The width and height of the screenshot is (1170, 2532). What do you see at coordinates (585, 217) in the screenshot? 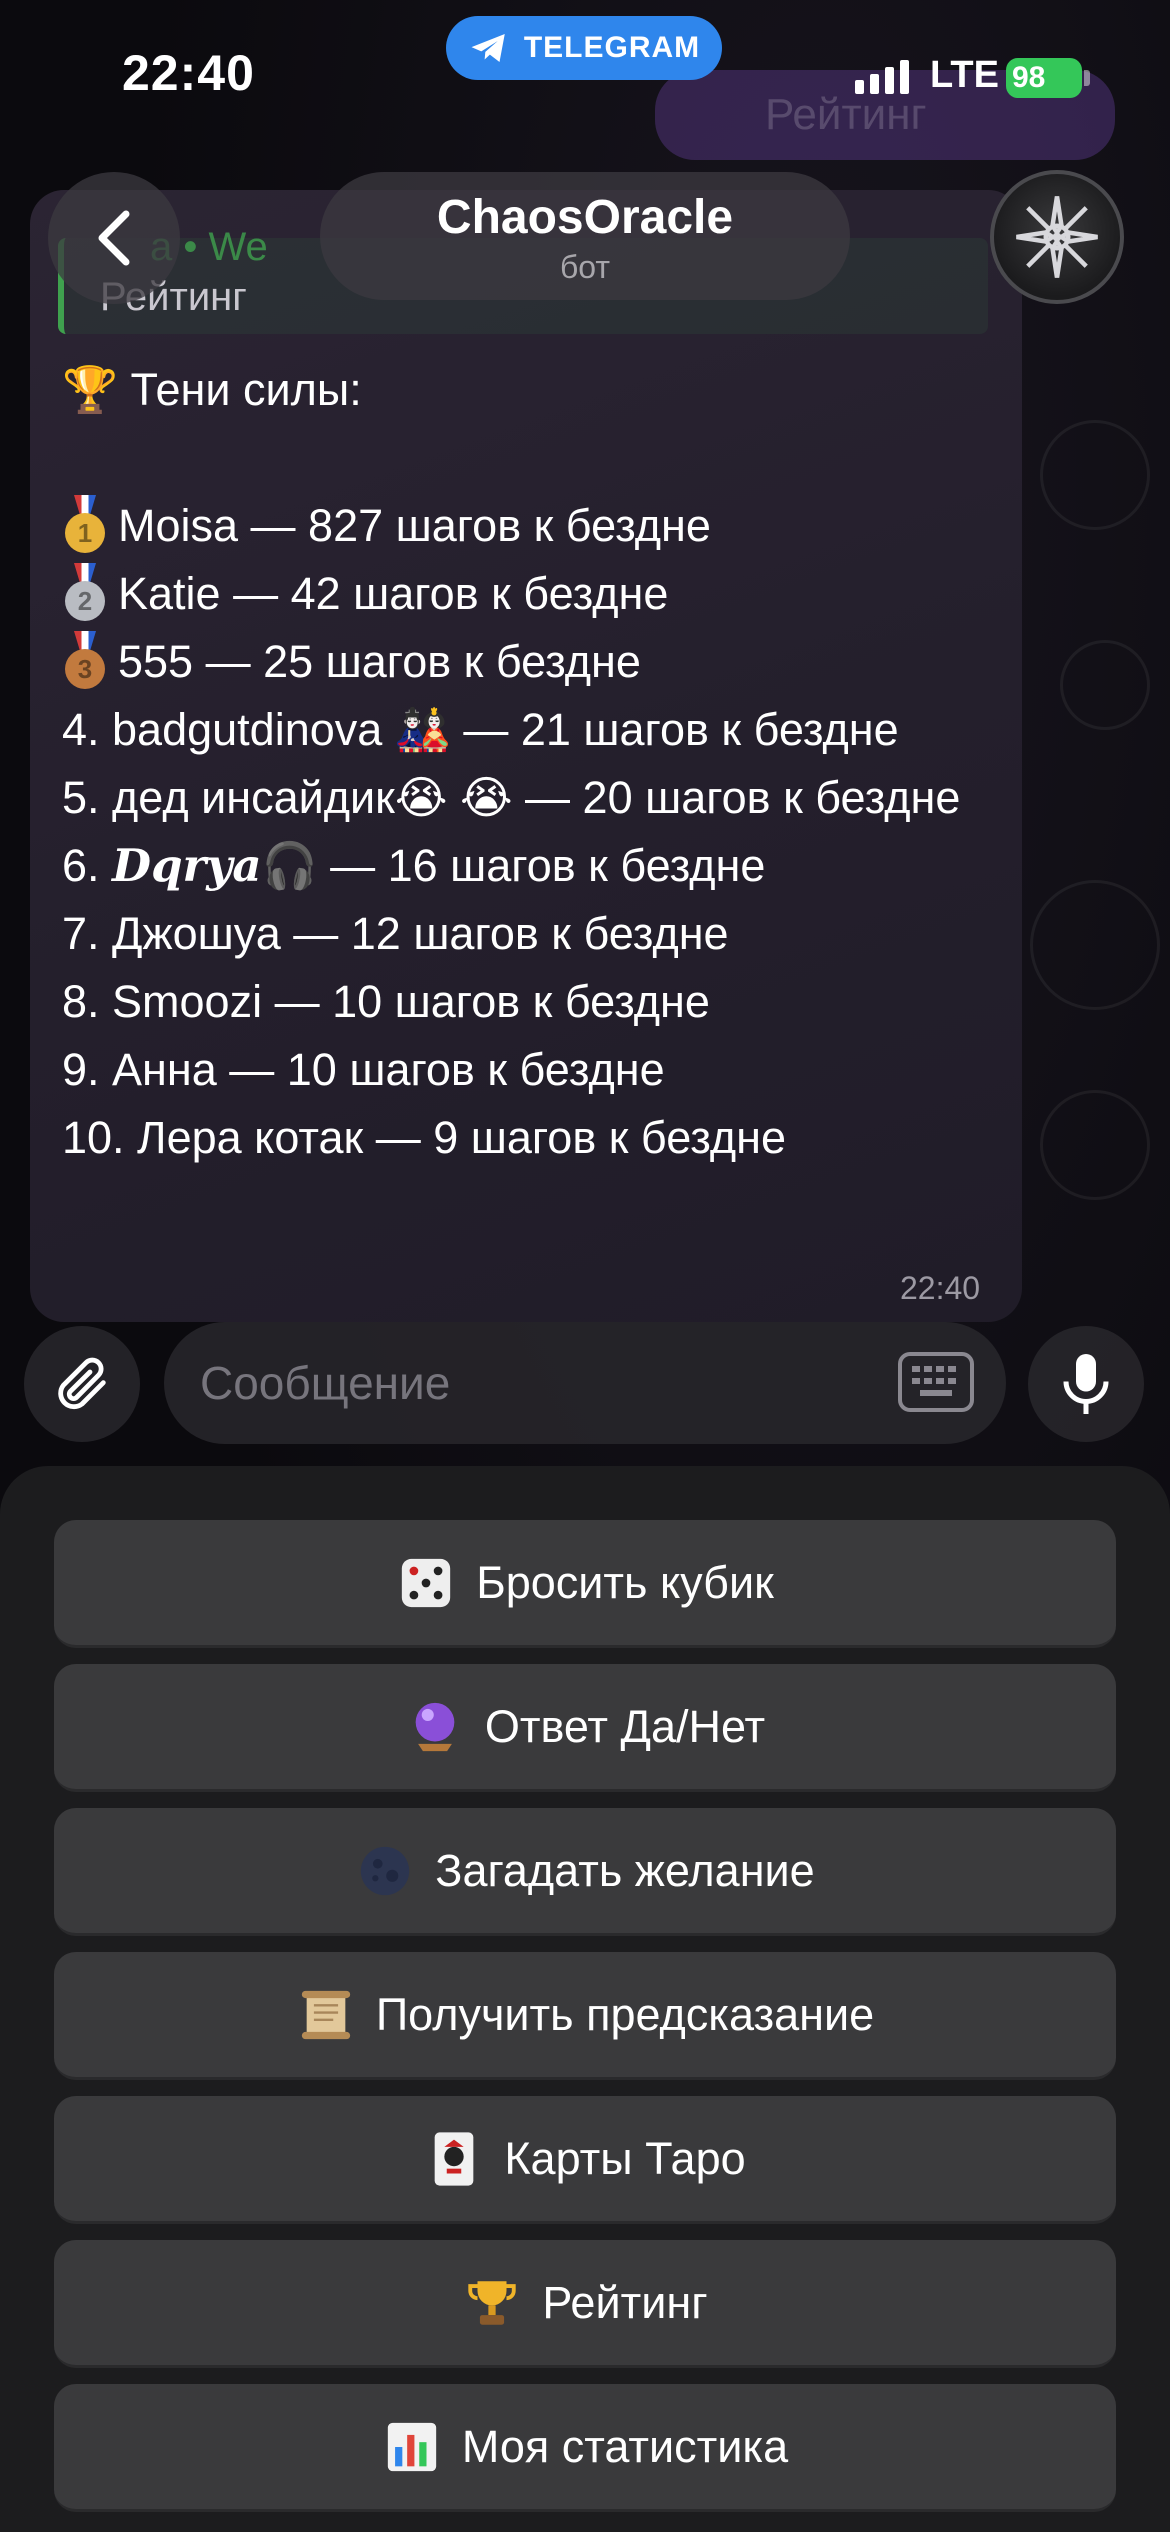
I see `bot-name: ChaosOracle` at bounding box center [585, 217].